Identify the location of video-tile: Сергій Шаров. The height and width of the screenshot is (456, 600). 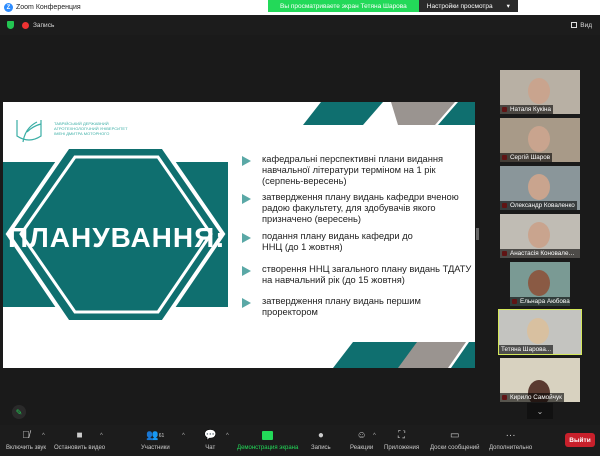
(540, 140).